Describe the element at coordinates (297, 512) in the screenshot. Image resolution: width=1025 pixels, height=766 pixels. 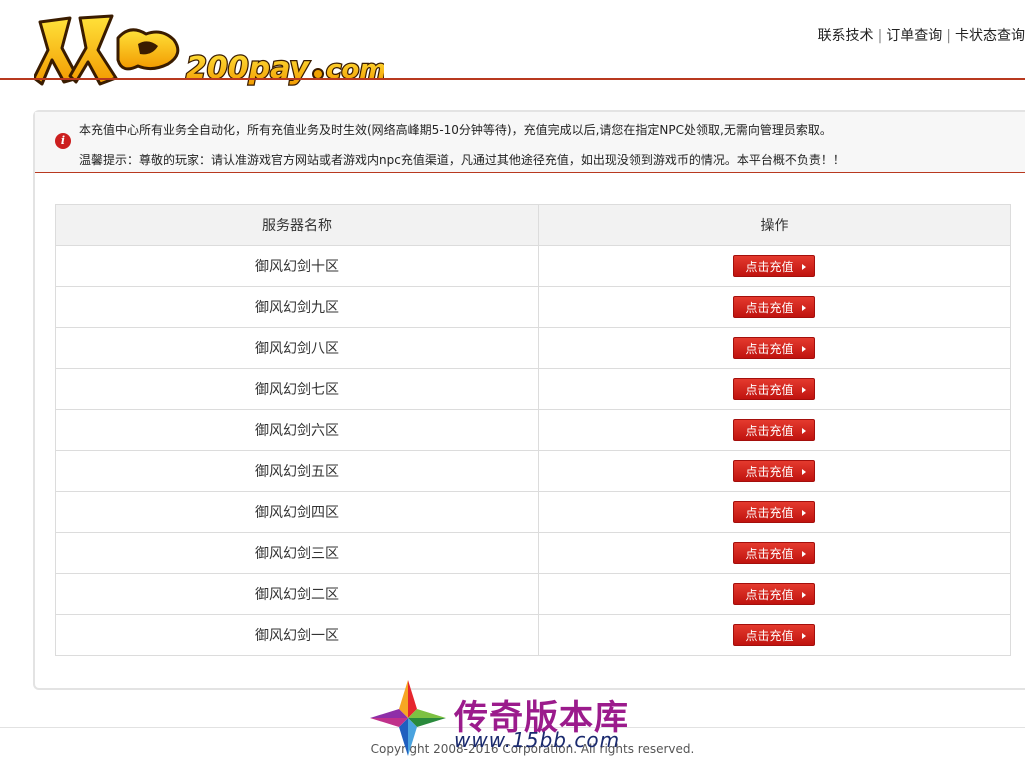
I see `server-name-cell: 御风幻剑四区` at that location.